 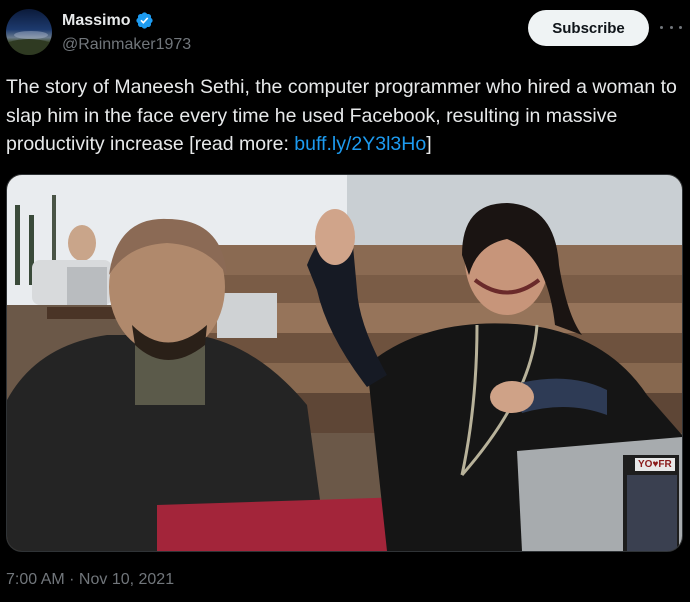 I want to click on author-handle: @Rainmaker1973, so click(x=126, y=45).